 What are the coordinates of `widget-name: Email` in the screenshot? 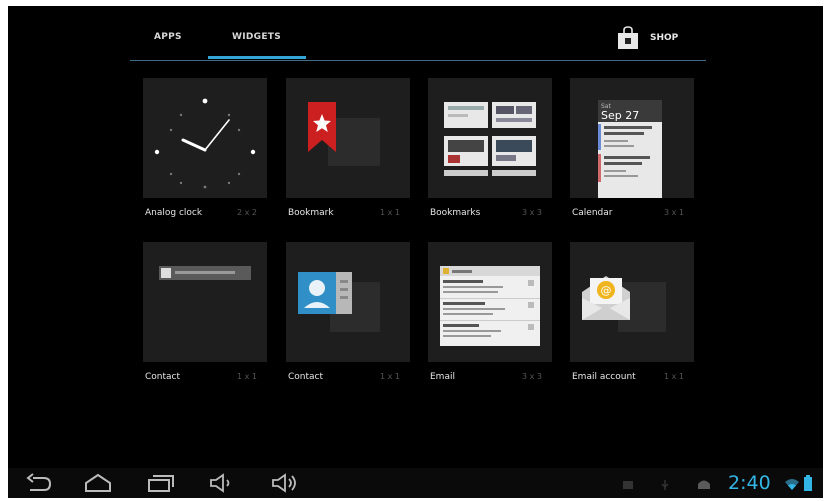 It's located at (442, 377).